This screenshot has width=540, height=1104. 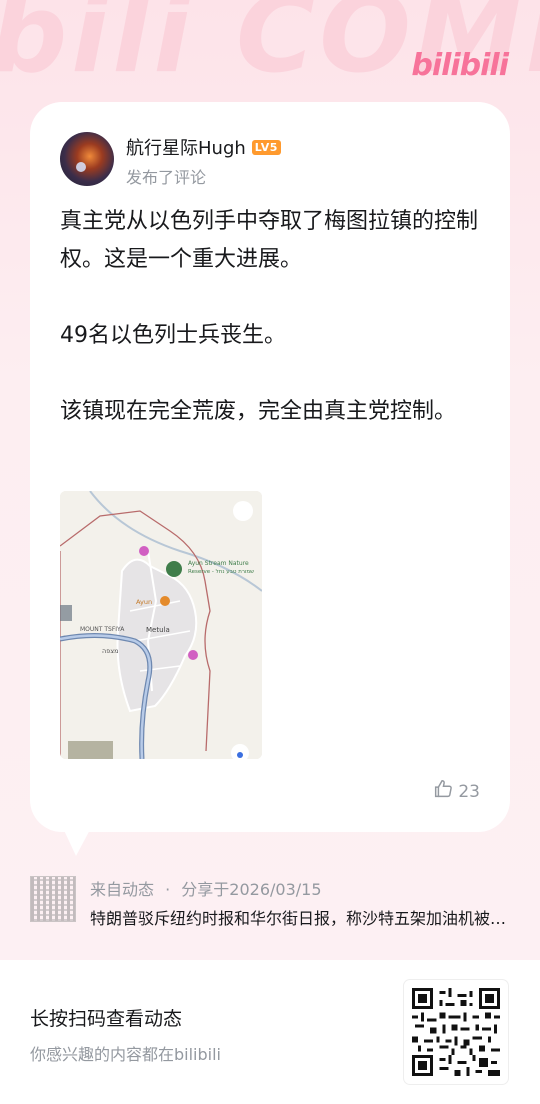 What do you see at coordinates (251, 889) in the screenshot?
I see `source-share-date: 分享于2026/03/15` at bounding box center [251, 889].